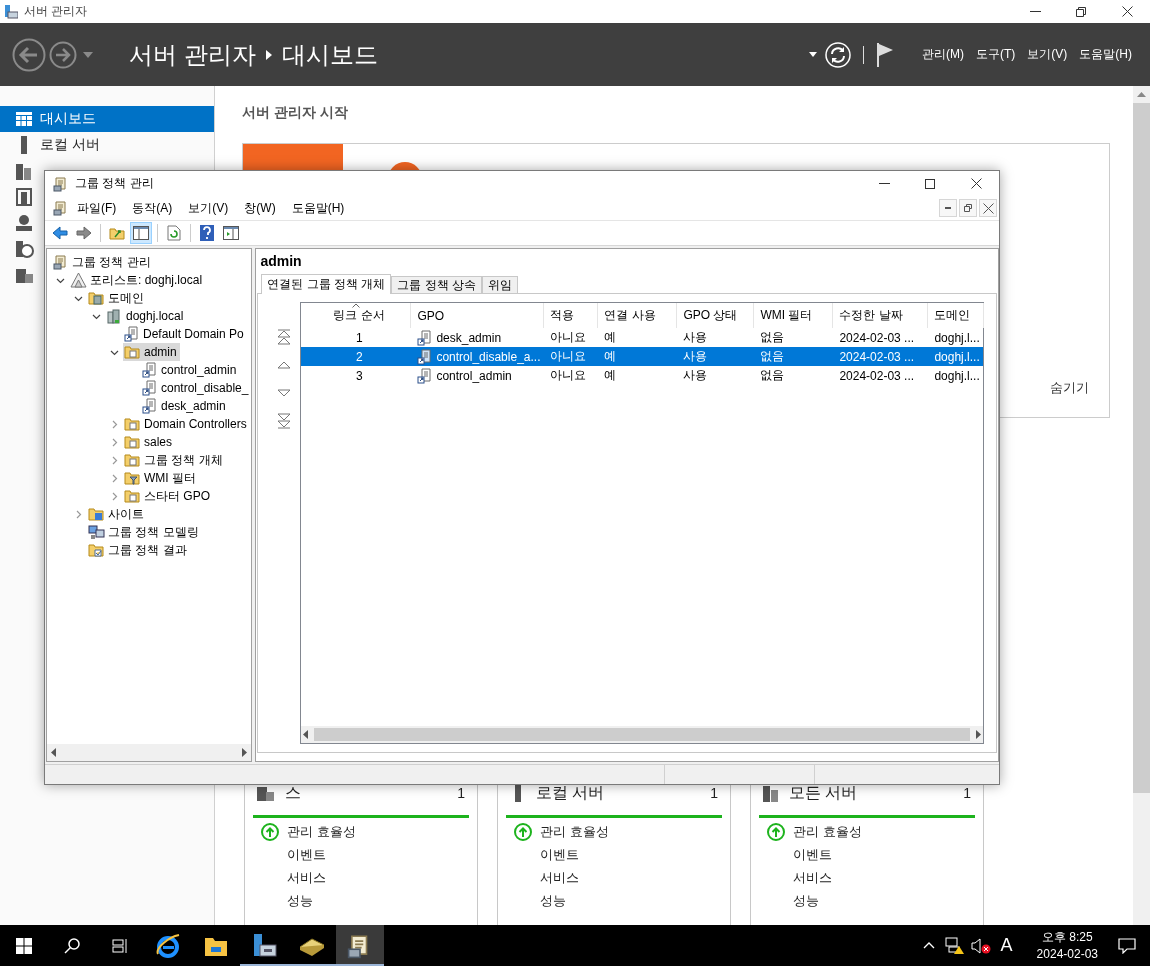 The height and width of the screenshot is (966, 1150). I want to click on window-title: 그룹 정책 관리, so click(114, 183).